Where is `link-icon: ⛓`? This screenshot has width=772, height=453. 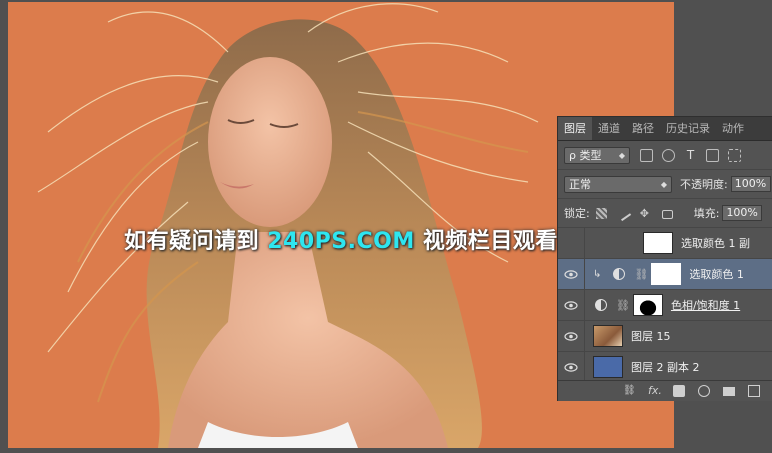 link-icon: ⛓ is located at coordinates (629, 391).